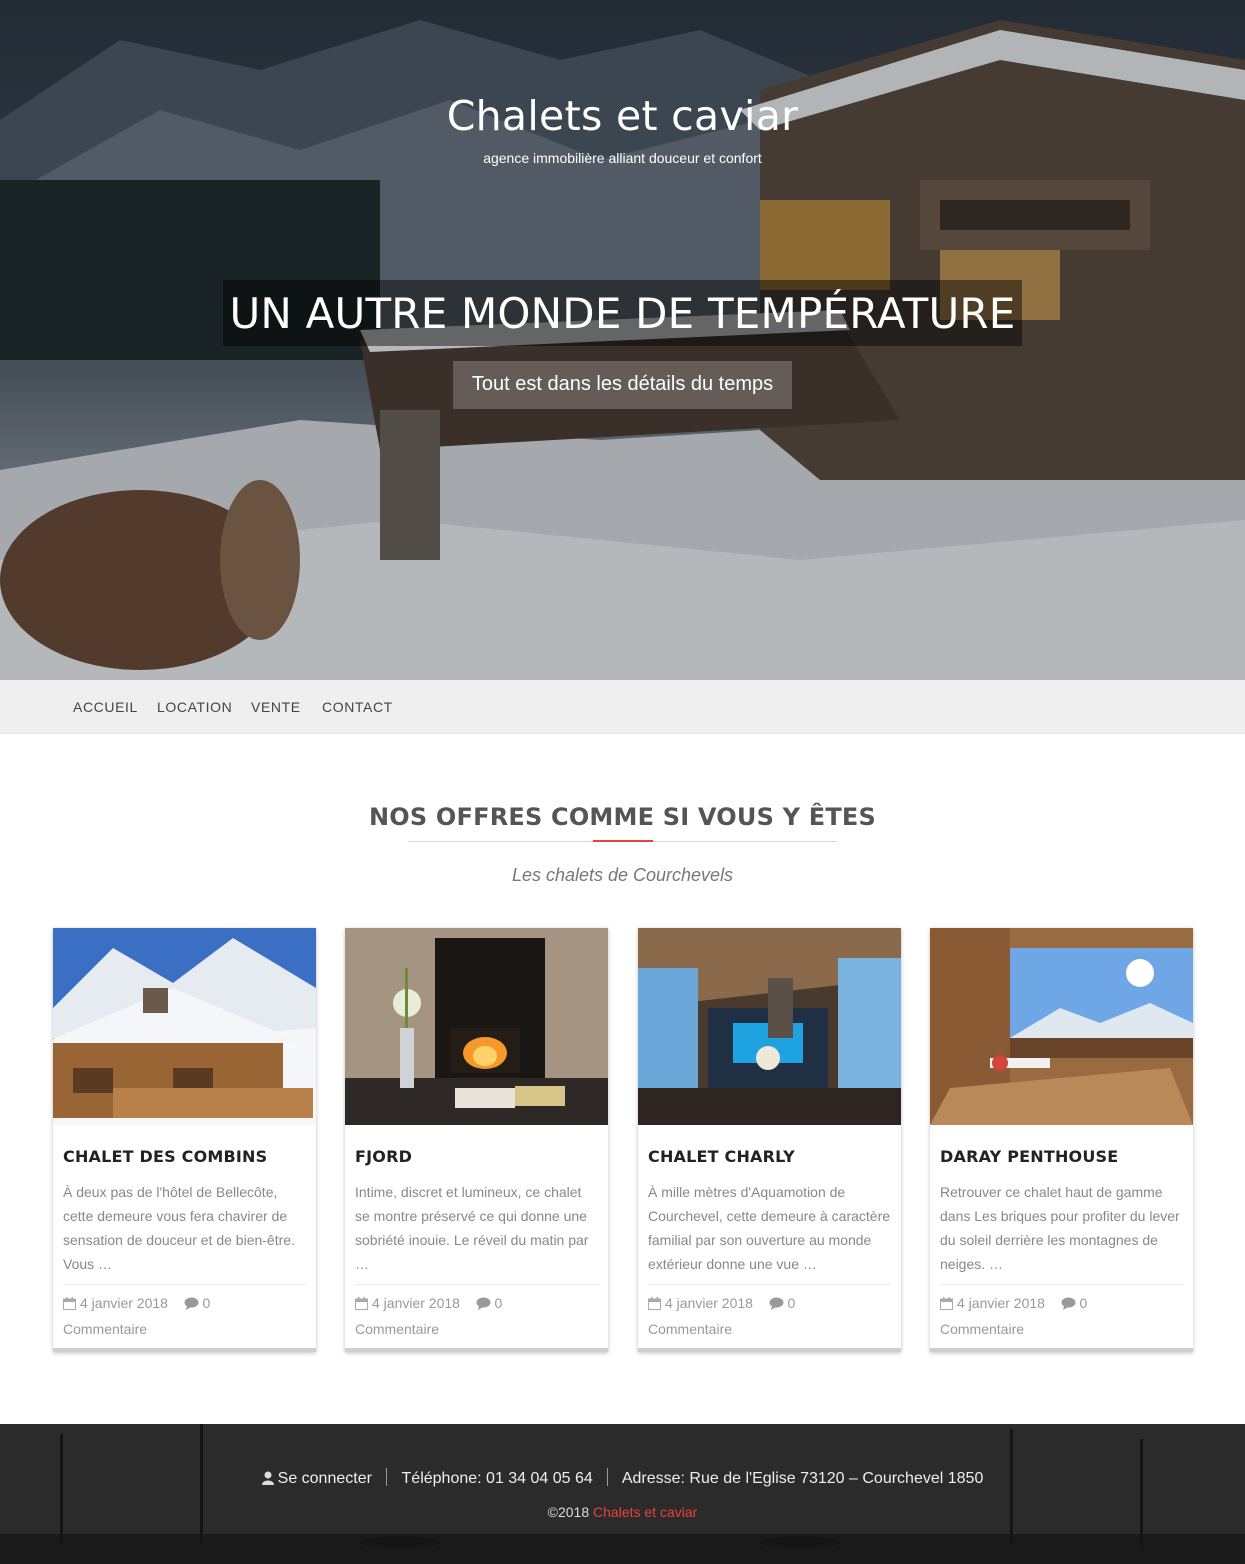  What do you see at coordinates (623, 841) in the screenshot?
I see `offers-title-accent` at bounding box center [623, 841].